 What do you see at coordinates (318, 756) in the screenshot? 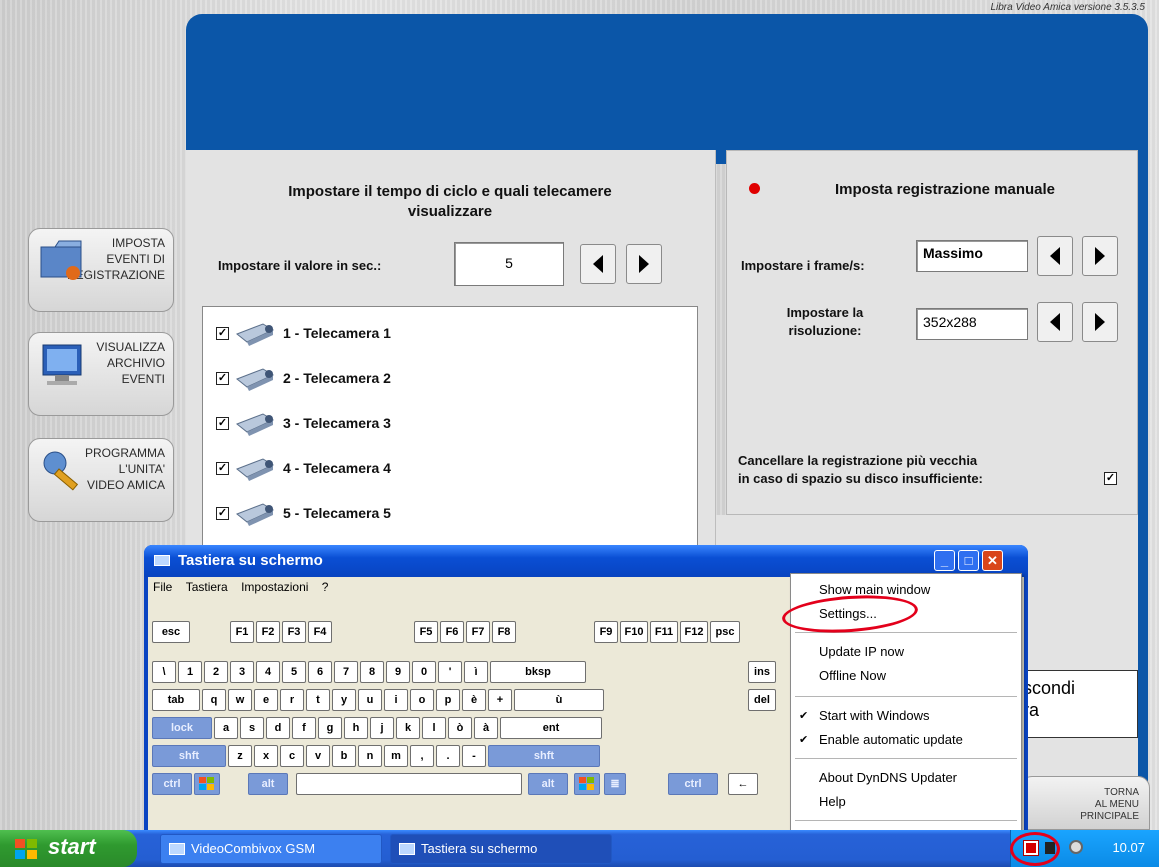
I see `key-r4-4: v` at bounding box center [318, 756].